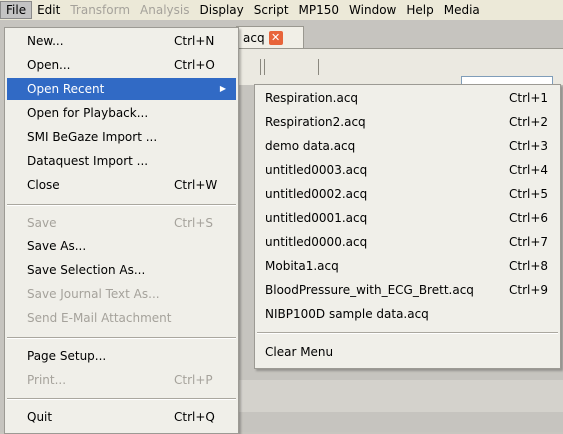  I want to click on recent-file-item: Mobita1.acq Ctrl+8, so click(407, 266).